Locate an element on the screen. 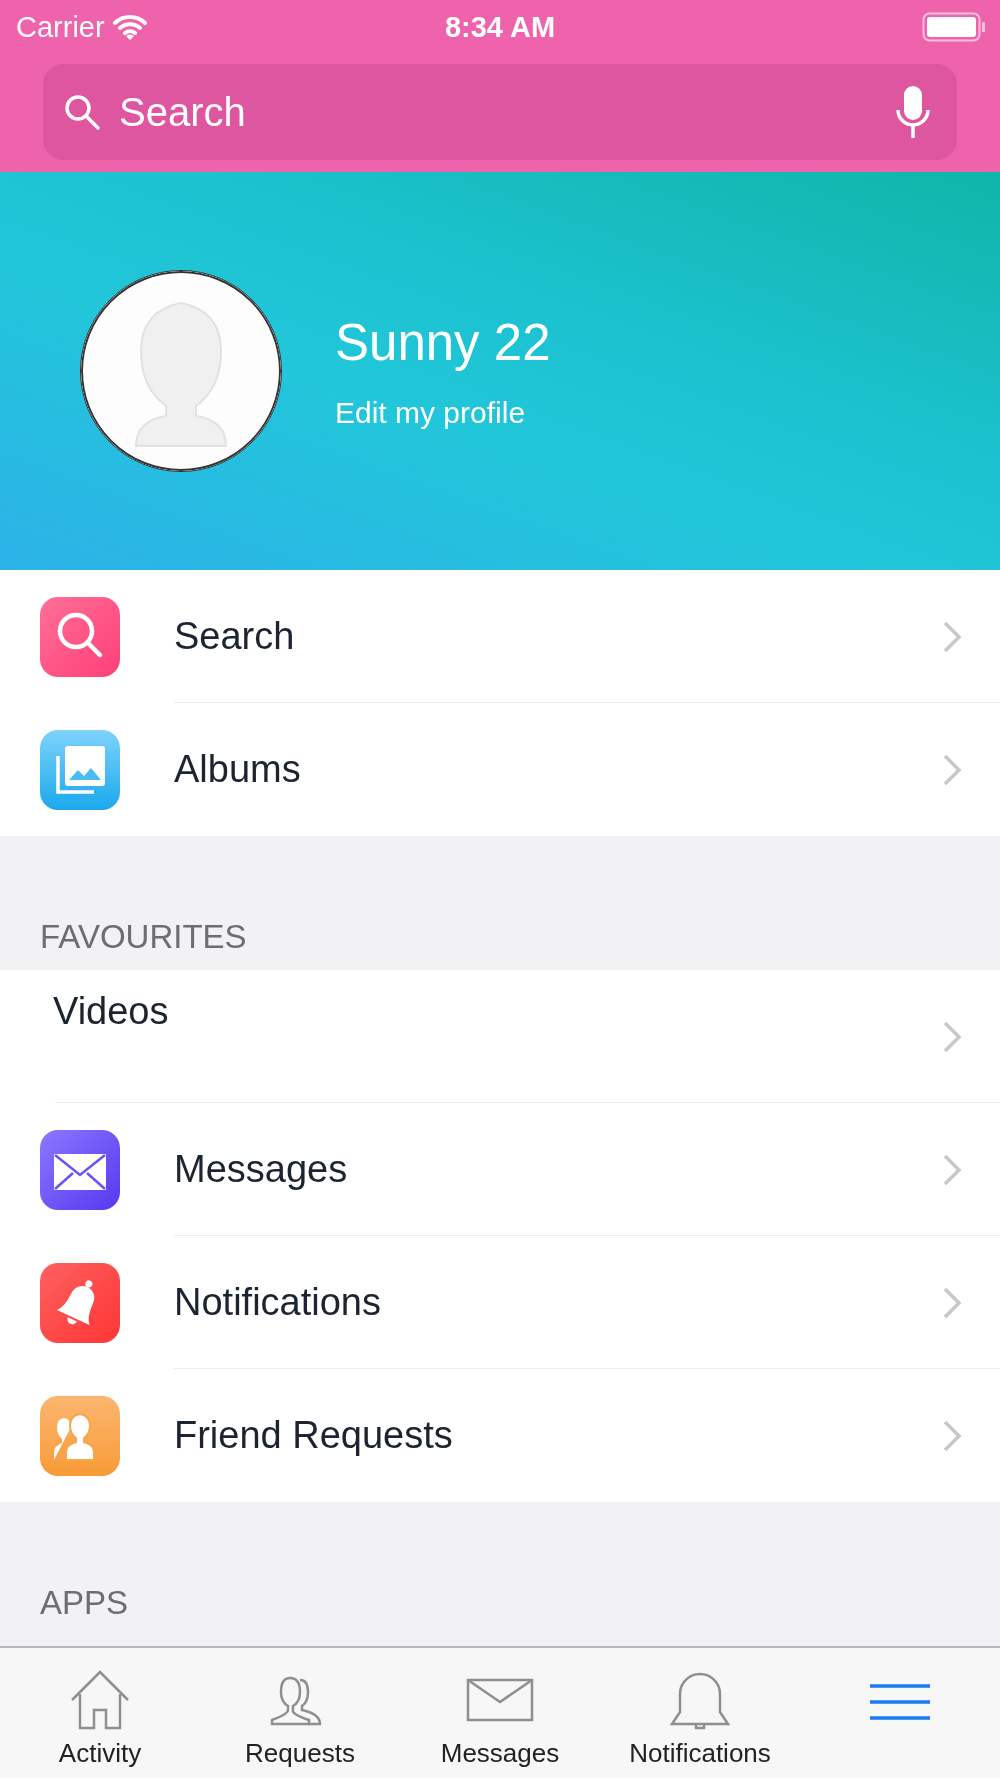 This screenshot has height=1778, width=1000. menu-row: Search is located at coordinates (500, 636).